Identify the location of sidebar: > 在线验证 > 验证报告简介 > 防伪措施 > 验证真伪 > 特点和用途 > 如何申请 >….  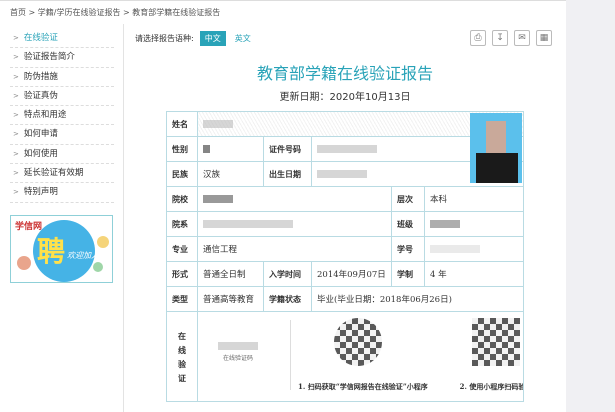
(62, 156).